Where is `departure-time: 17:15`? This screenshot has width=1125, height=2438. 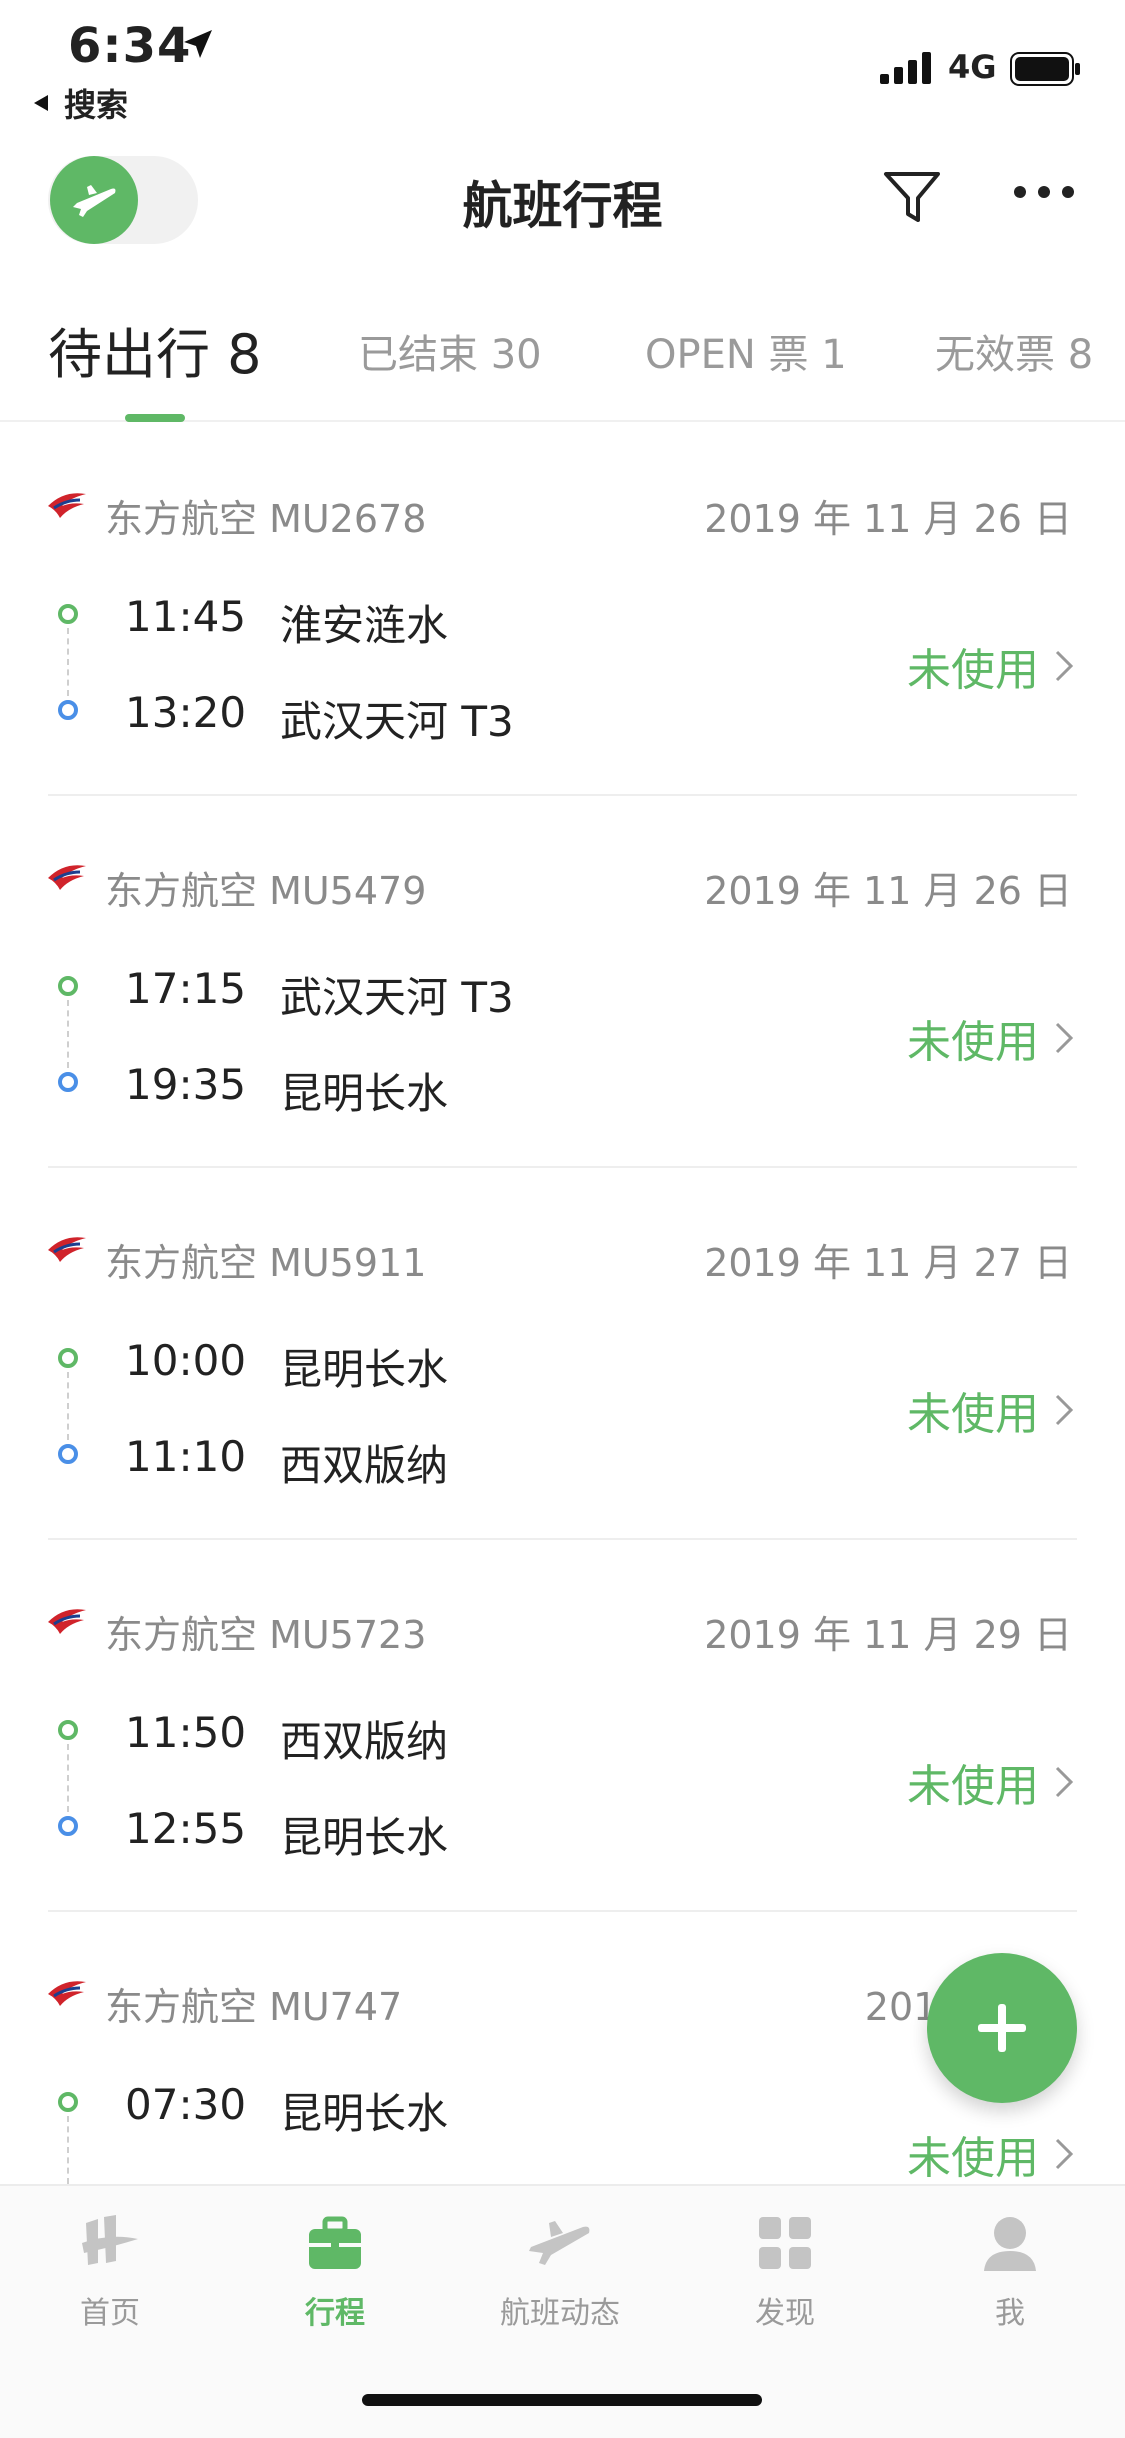 departure-time: 17:15 is located at coordinates (186, 988).